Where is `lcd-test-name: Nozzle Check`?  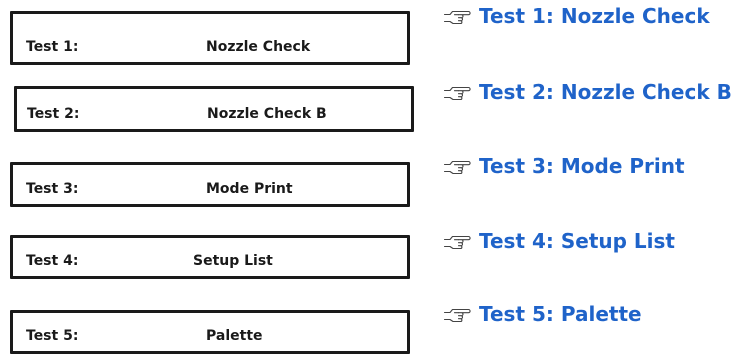 lcd-test-name: Nozzle Check is located at coordinates (258, 47).